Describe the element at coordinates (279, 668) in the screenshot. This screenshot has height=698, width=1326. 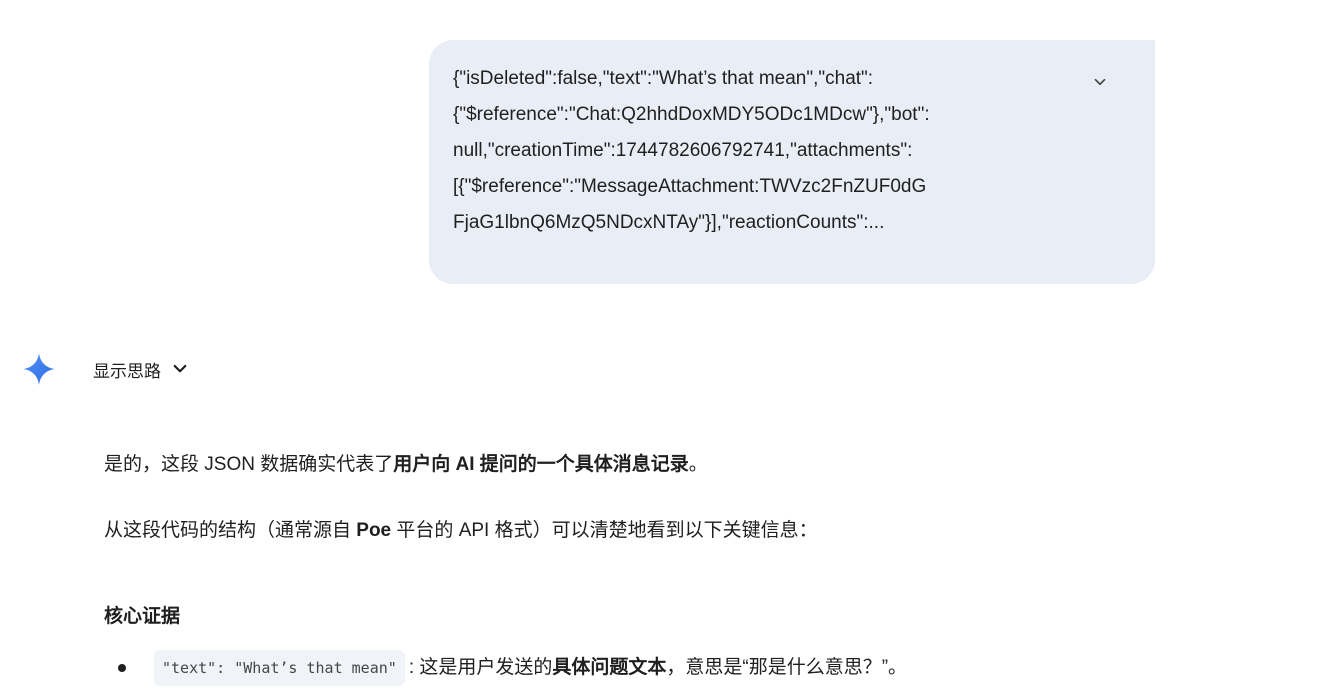
I see `inline-code: "text": "What’s that mean"` at that location.